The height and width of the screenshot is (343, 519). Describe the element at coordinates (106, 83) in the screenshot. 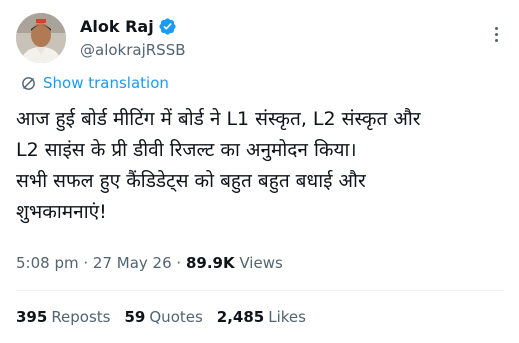

I see `show-translation-label: Show translation` at that location.